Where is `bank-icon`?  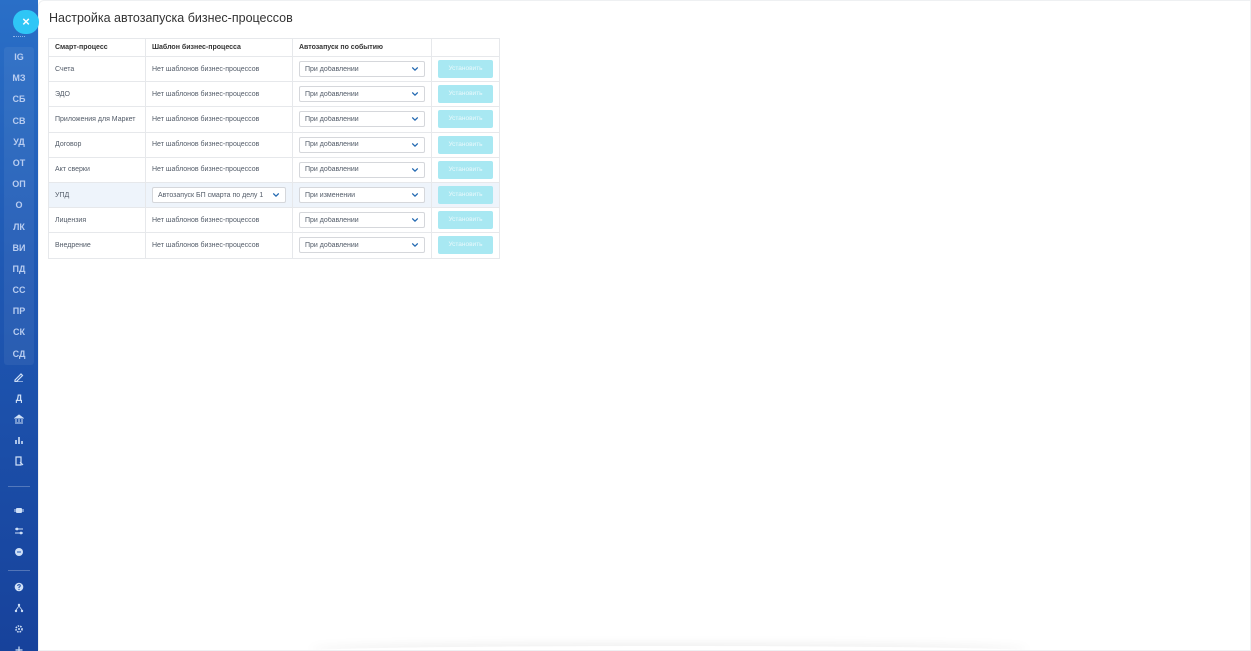 bank-icon is located at coordinates (19, 418).